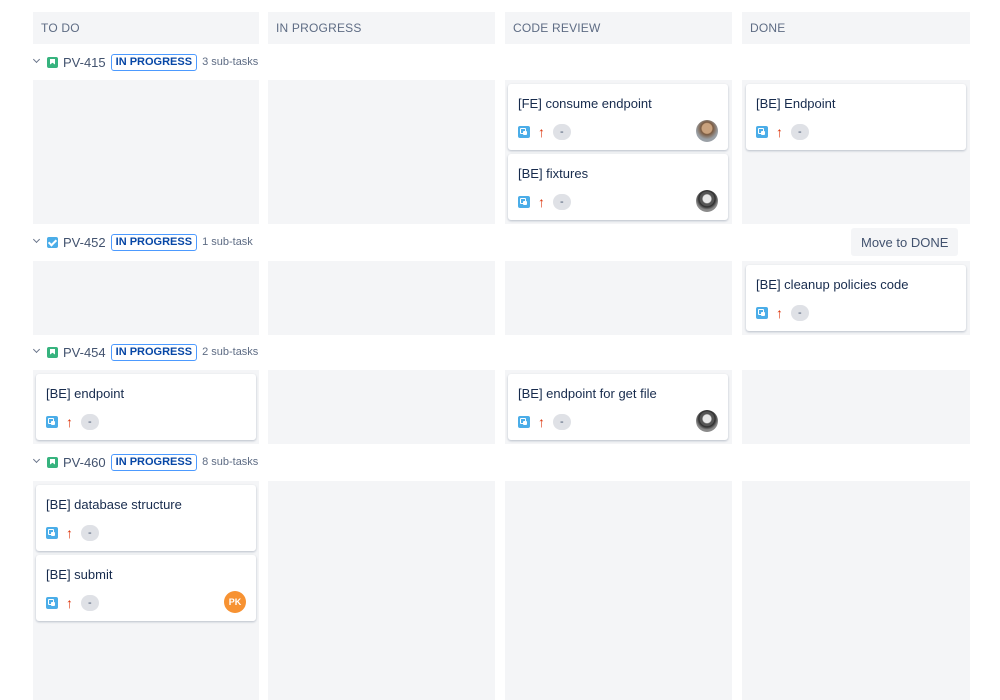  I want to click on swimlane-header: PV-452 IN PROGRESS 1 sub-task, so click(142, 242).